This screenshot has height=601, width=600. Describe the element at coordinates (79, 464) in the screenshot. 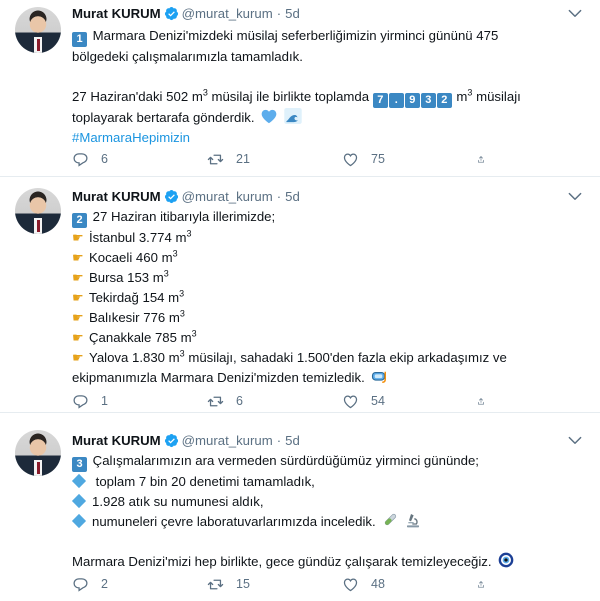

I see `keycap-number-icon: 3` at that location.